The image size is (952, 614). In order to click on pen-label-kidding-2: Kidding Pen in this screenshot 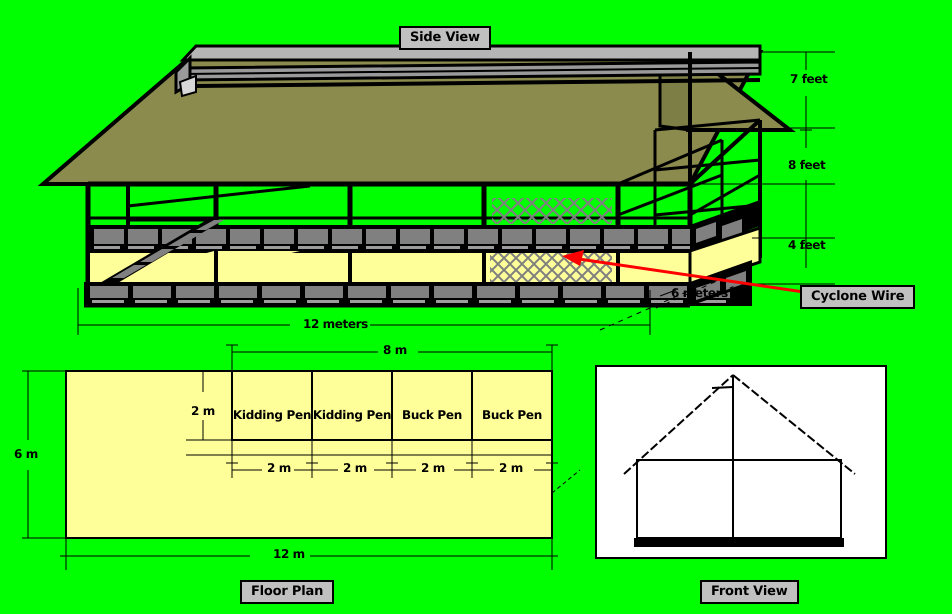, I will do `click(352, 415)`.